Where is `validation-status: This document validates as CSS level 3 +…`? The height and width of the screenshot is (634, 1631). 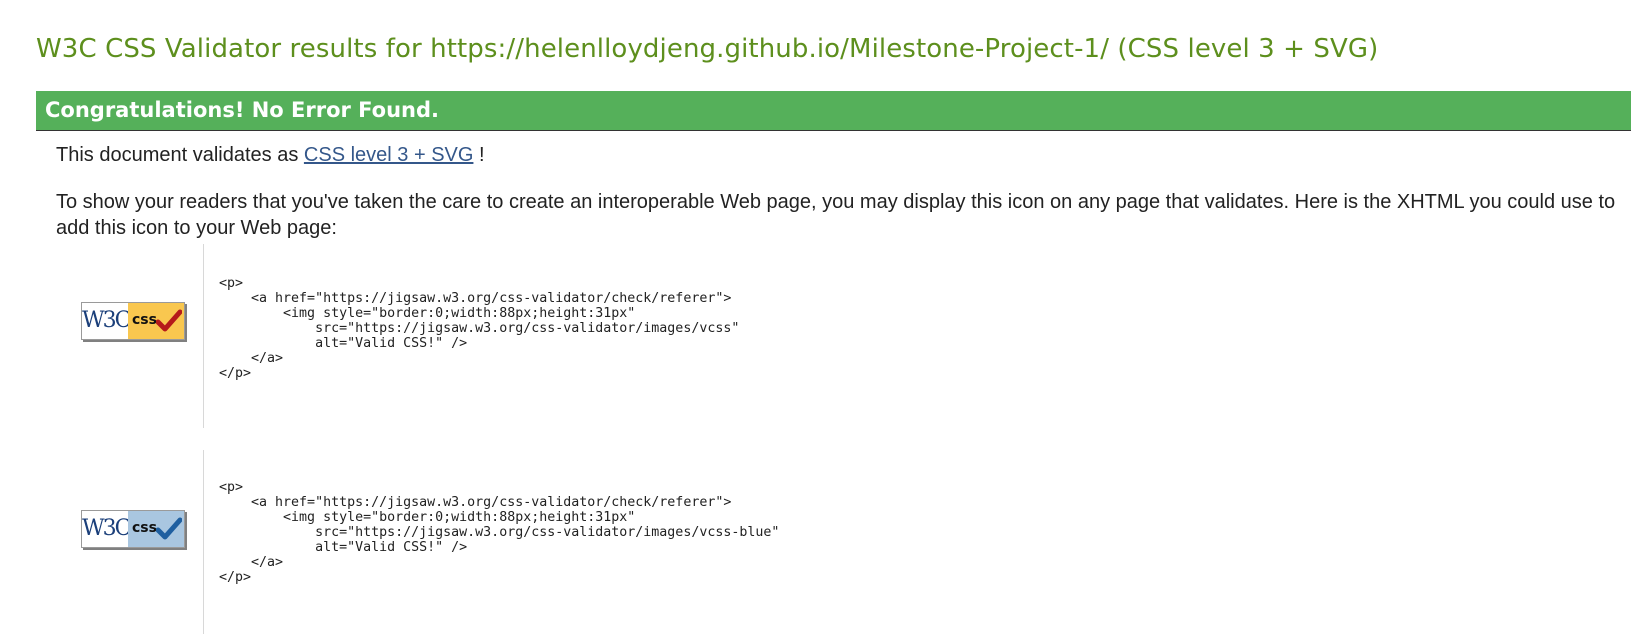 validation-status: This document validates as CSS level 3 +… is located at coordinates (270, 155).